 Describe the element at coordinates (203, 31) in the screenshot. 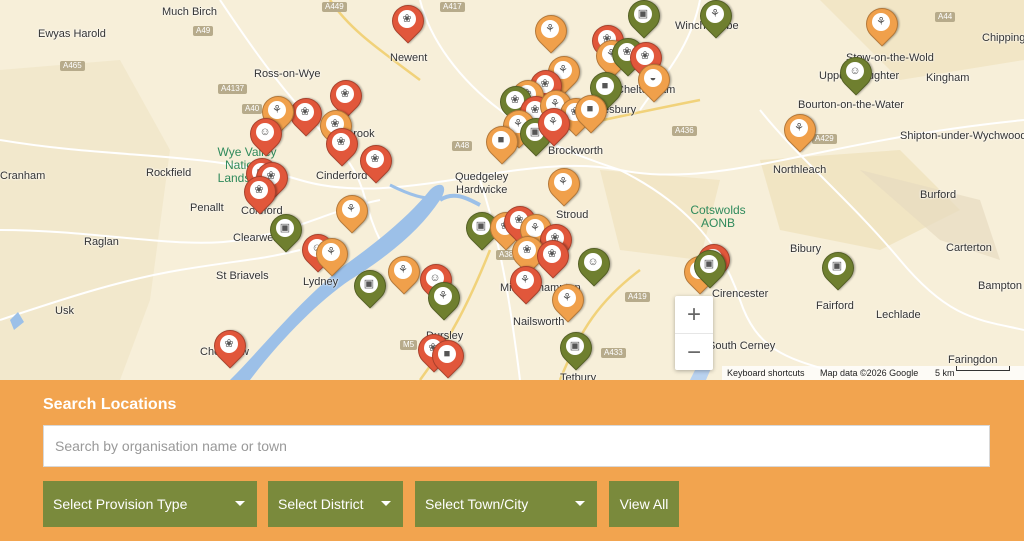

I see `road-label: A49` at that location.